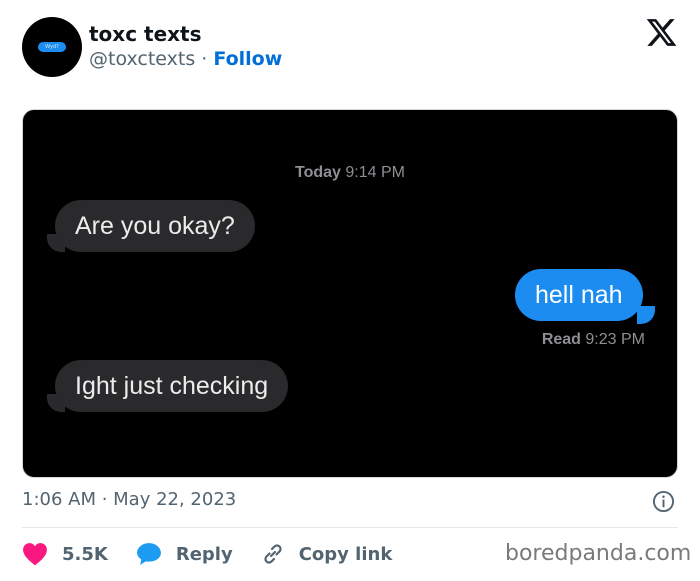 This screenshot has height=581, width=700. Describe the element at coordinates (273, 554) in the screenshot. I see `link-icon` at that location.